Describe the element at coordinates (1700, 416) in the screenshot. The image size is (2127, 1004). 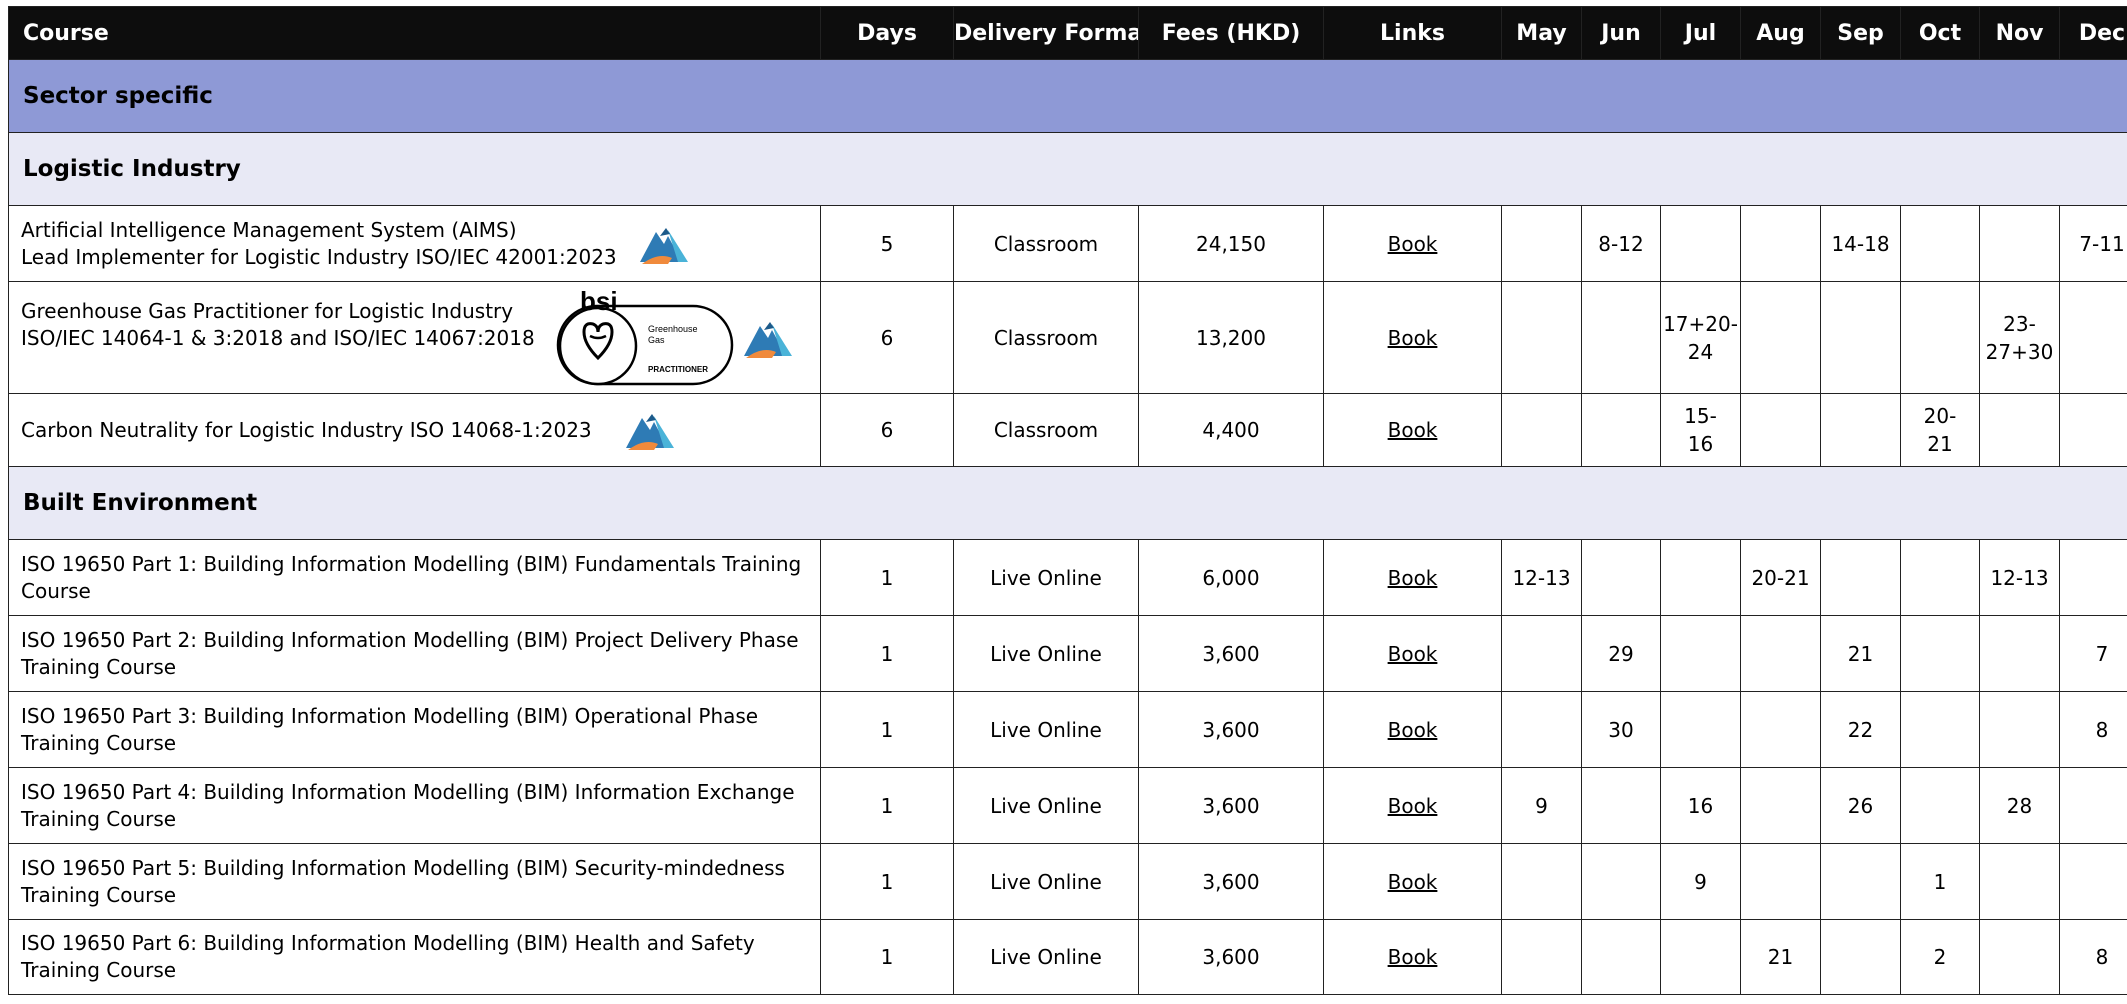
I see `date-line: 15-` at that location.